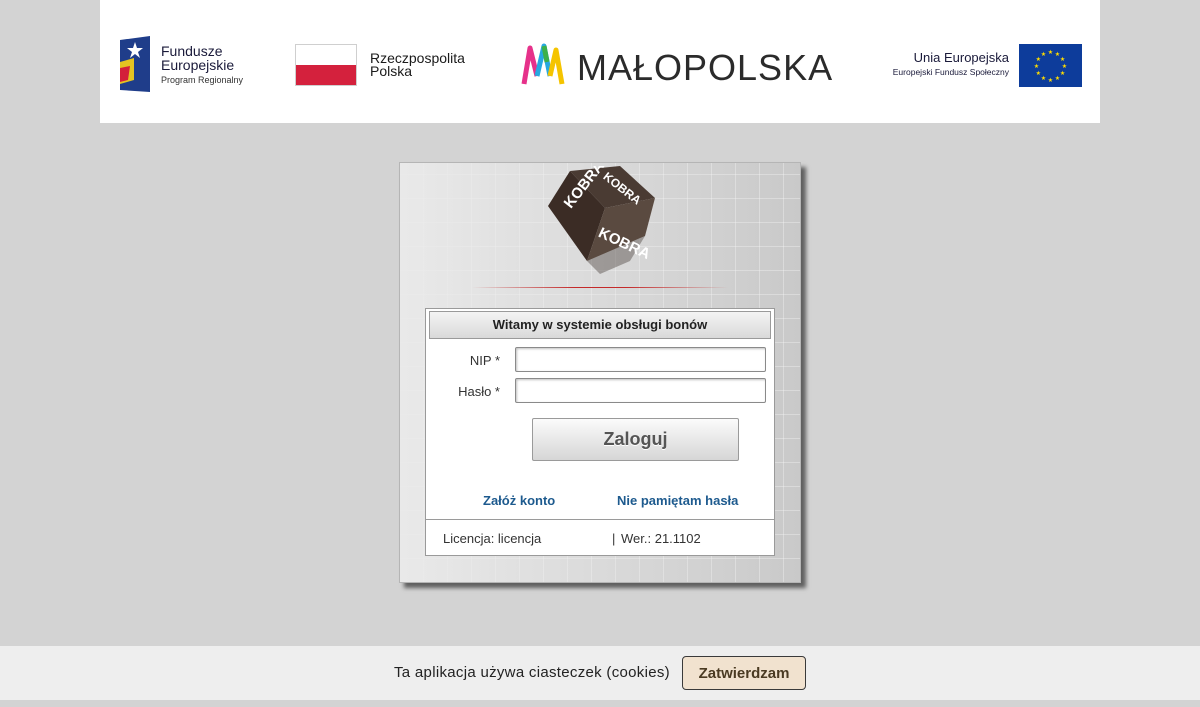 The image size is (1200, 707). I want to click on rzeczpospolita-polska-logo: Rzeczpospolita Polska, so click(395, 66).